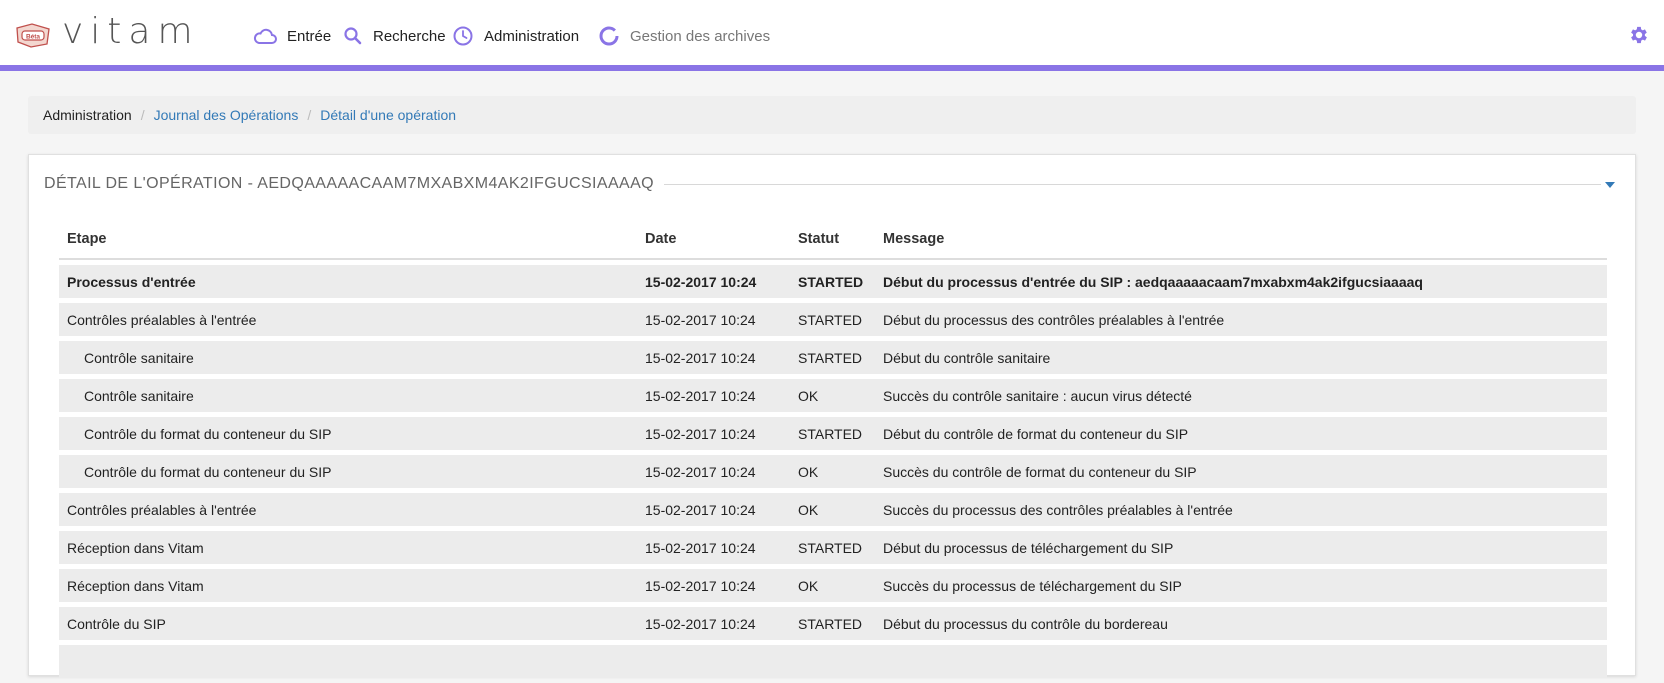 The width and height of the screenshot is (1664, 683). Describe the element at coordinates (348, 281) in the screenshot. I see `cell-etape: Processus d'entrée` at that location.